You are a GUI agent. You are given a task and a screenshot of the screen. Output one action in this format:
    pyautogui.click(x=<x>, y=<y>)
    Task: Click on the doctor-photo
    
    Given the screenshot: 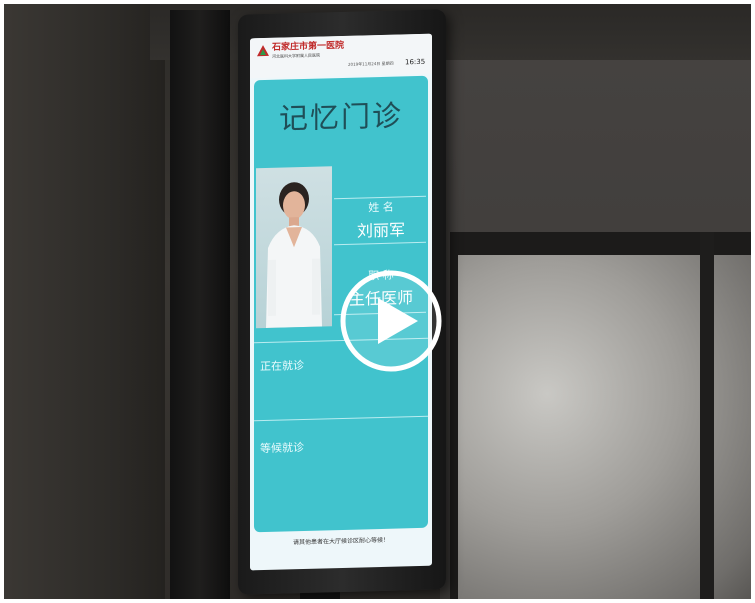 What is the action you would take?
    pyautogui.click(x=294, y=247)
    